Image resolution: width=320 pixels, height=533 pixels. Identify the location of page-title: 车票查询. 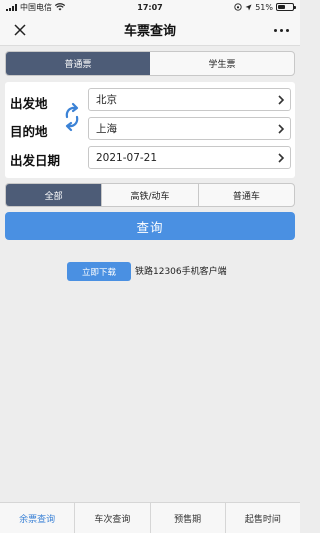
(149, 31).